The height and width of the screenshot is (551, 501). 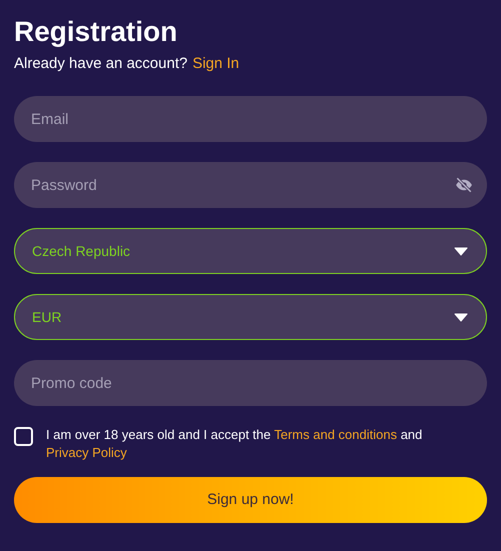 What do you see at coordinates (235, 444) in the screenshot?
I see `consent-text: I am over 18 years old and I accept the Terms and conditions and Privacy Policy` at bounding box center [235, 444].